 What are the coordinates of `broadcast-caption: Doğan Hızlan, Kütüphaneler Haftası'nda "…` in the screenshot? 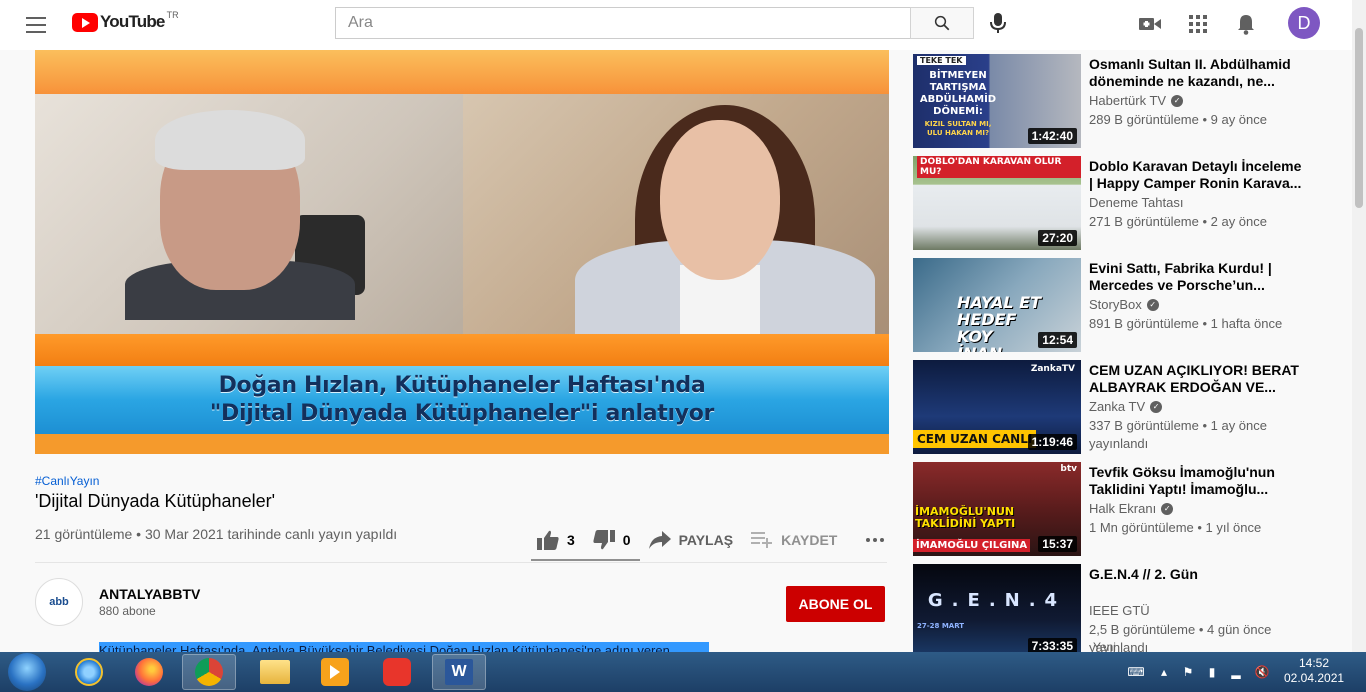 It's located at (462, 400).